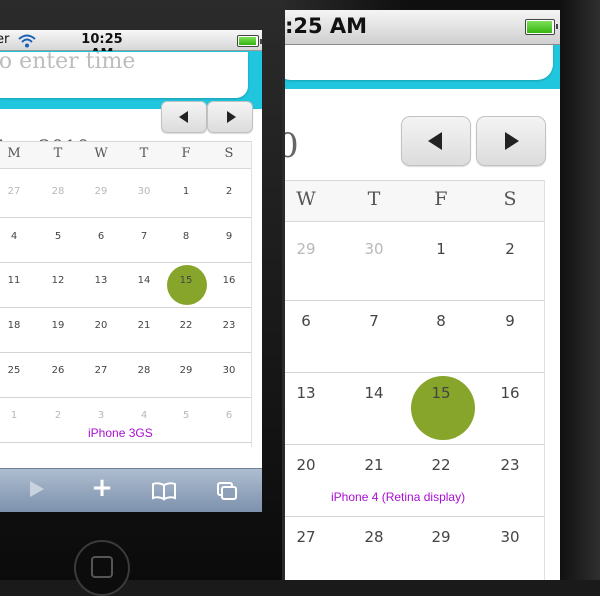 This screenshot has width=600, height=596. I want to click on device-edge, so click(580, 290).